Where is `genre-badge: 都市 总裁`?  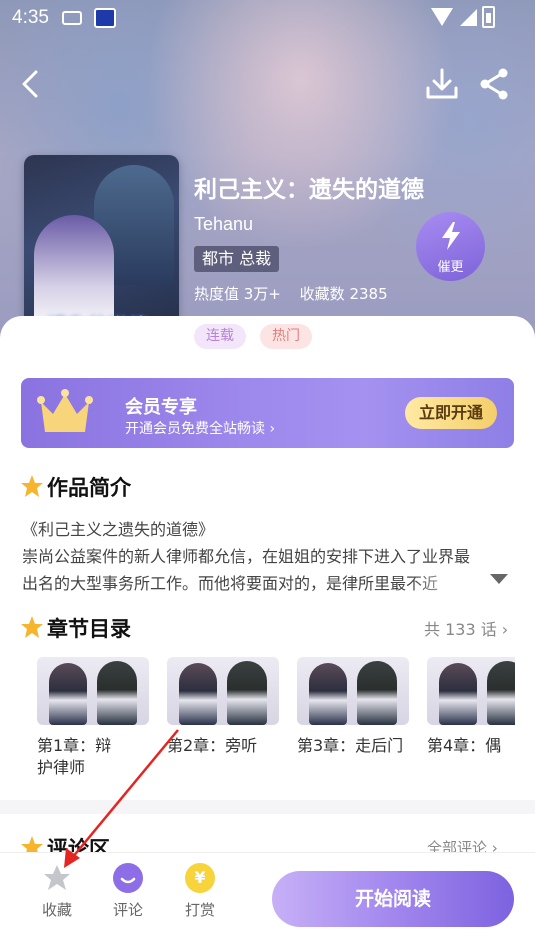
genre-badge: 都市 总裁 is located at coordinates (237, 259).